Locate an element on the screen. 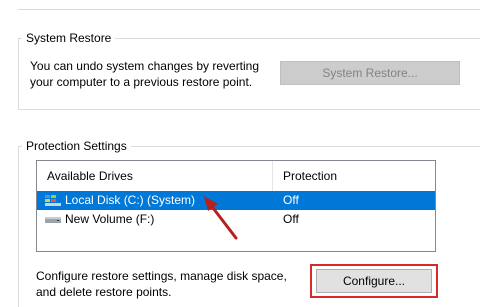  system-drive-icon is located at coordinates (53, 200).